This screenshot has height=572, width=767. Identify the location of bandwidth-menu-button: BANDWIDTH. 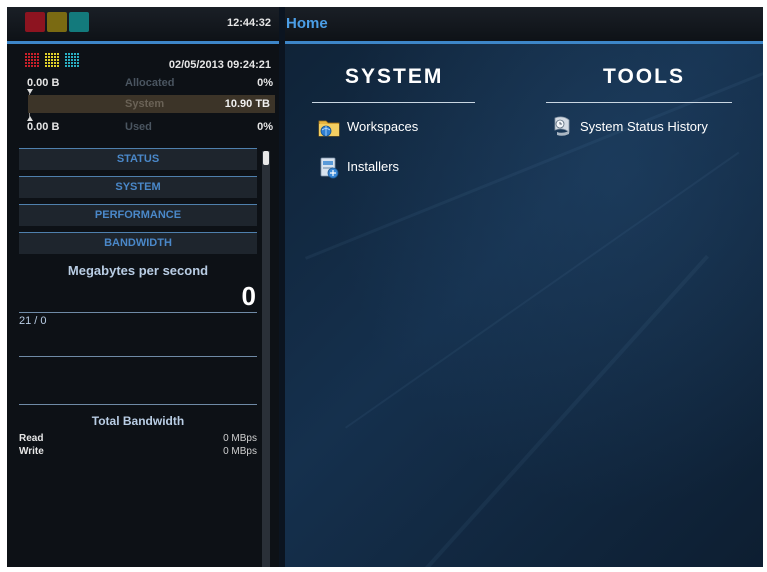
(138, 243).